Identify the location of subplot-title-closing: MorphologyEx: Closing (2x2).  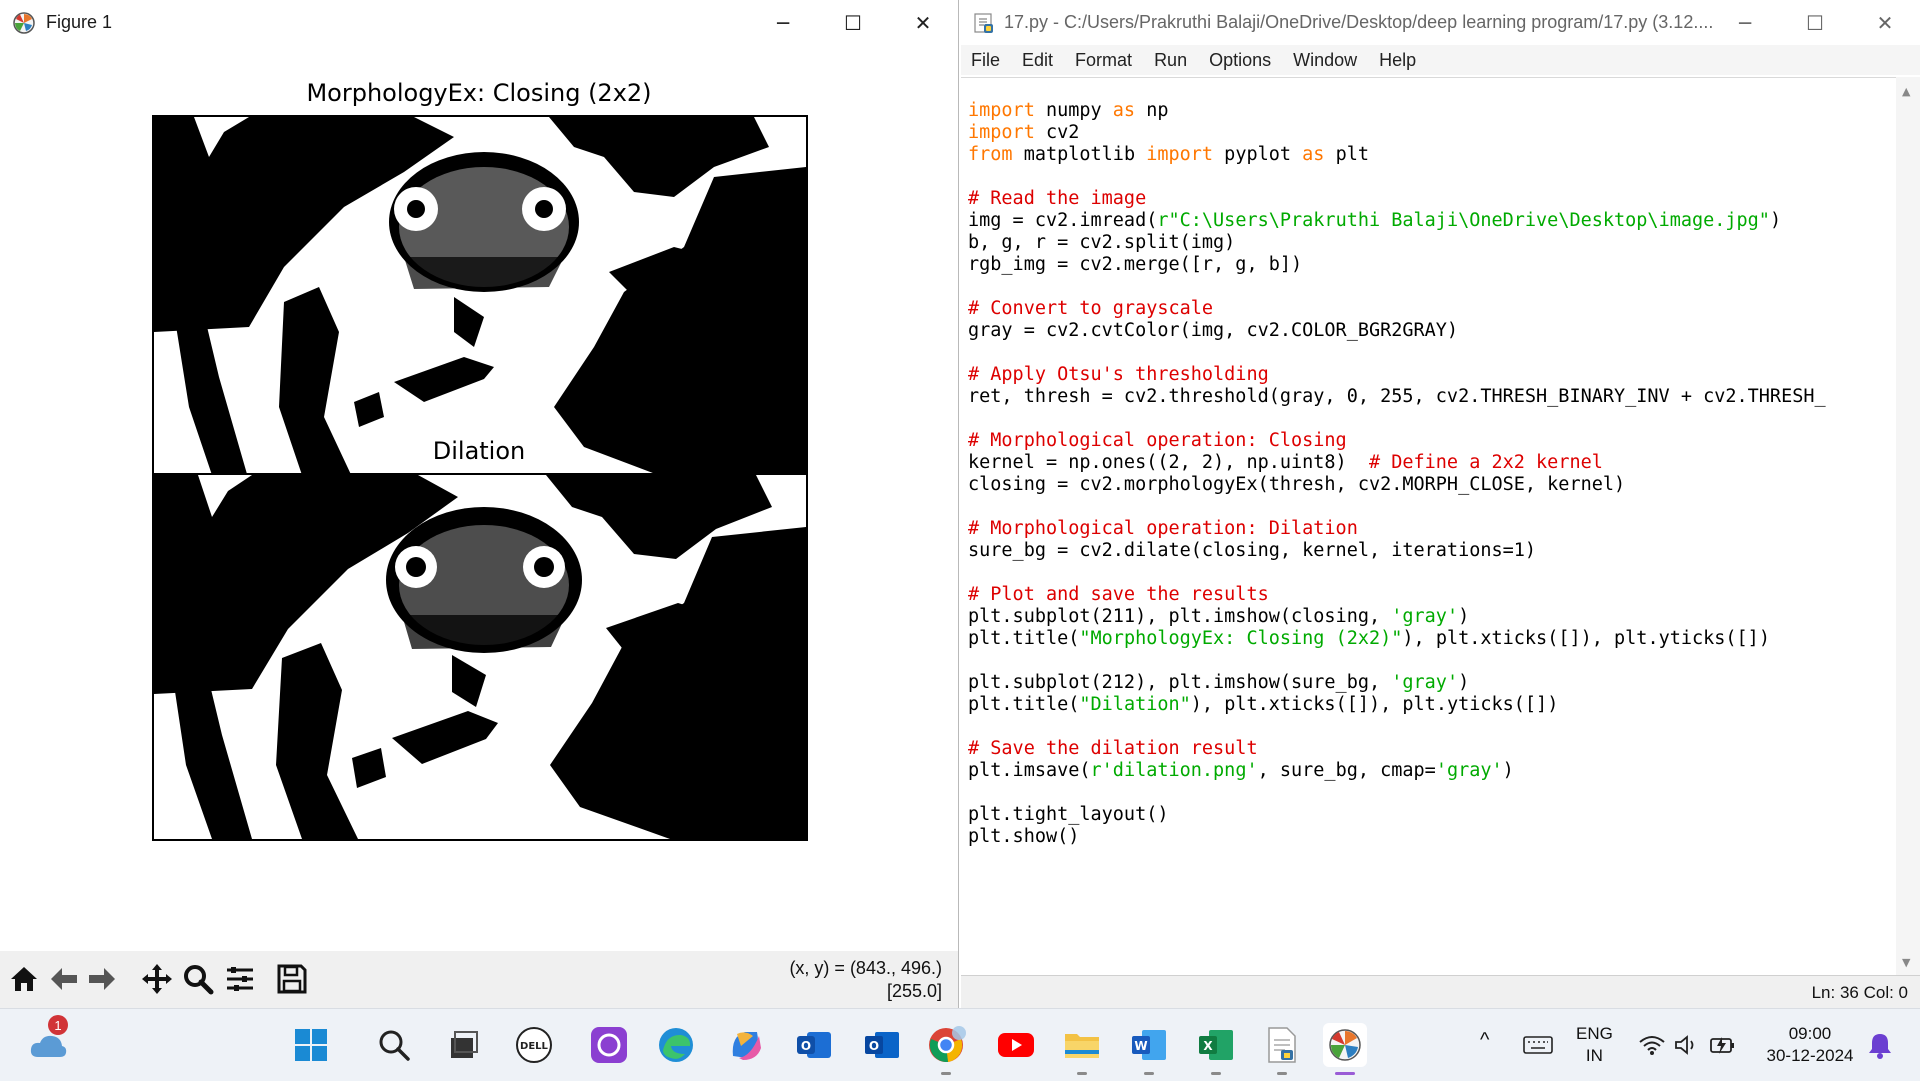
(479, 93).